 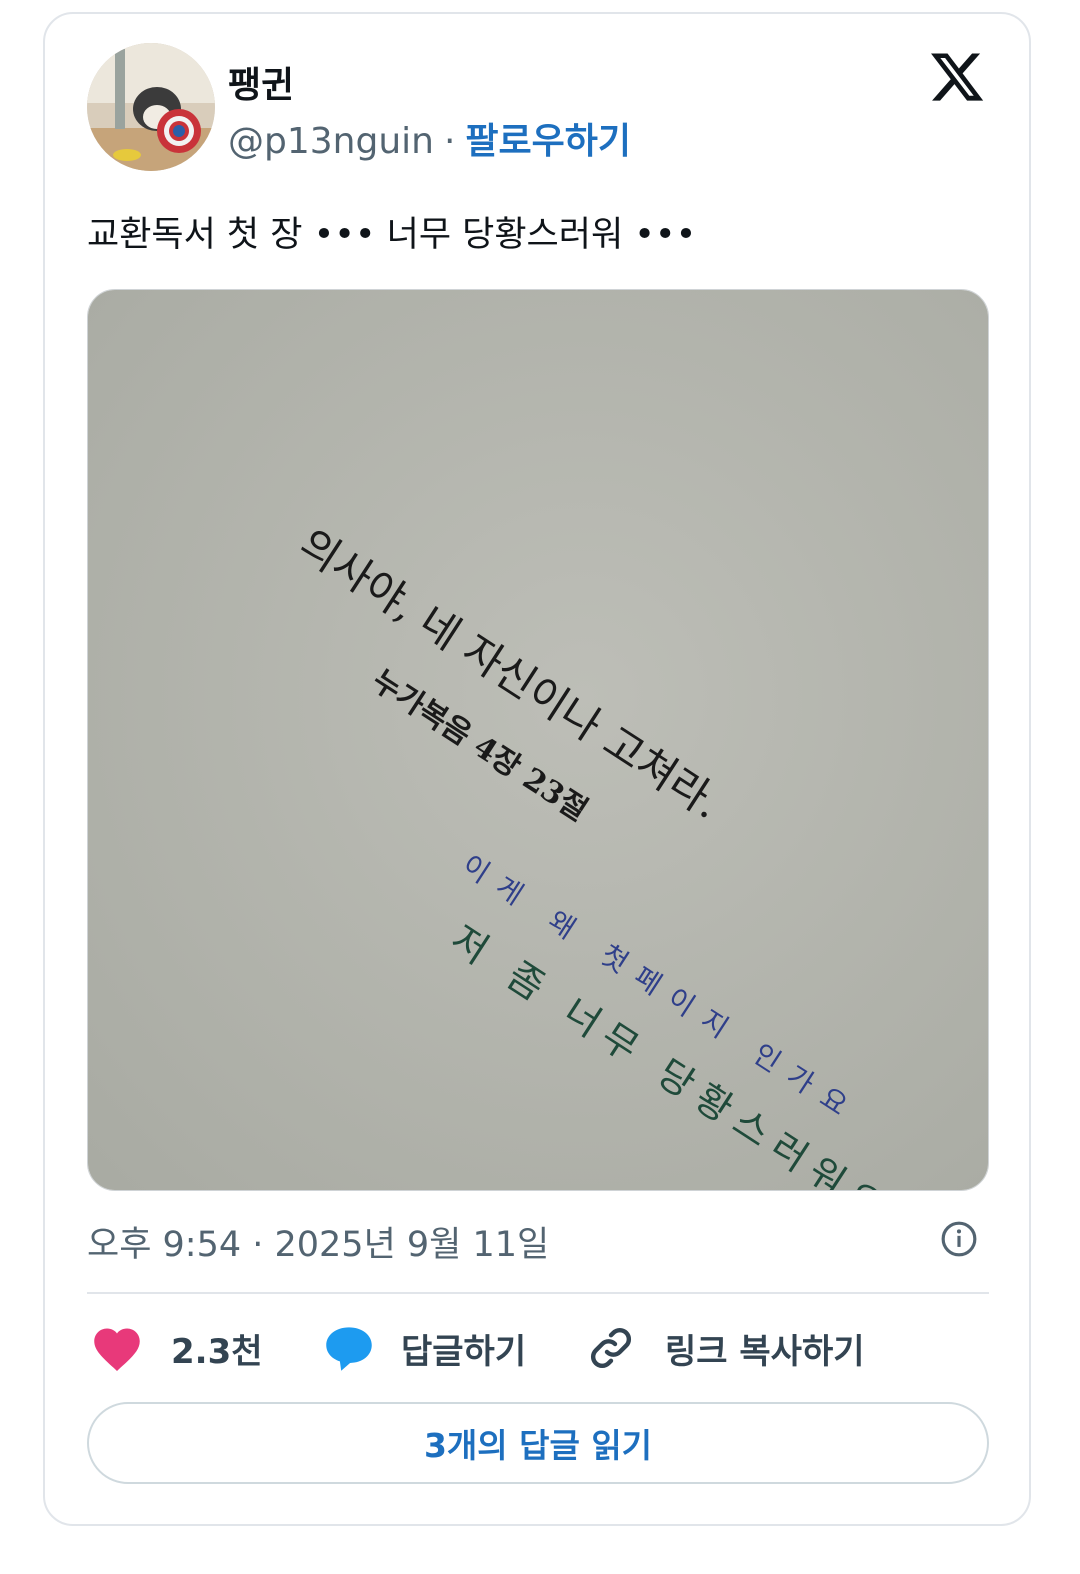 What do you see at coordinates (261, 82) in the screenshot?
I see `author-name: 팽귄` at bounding box center [261, 82].